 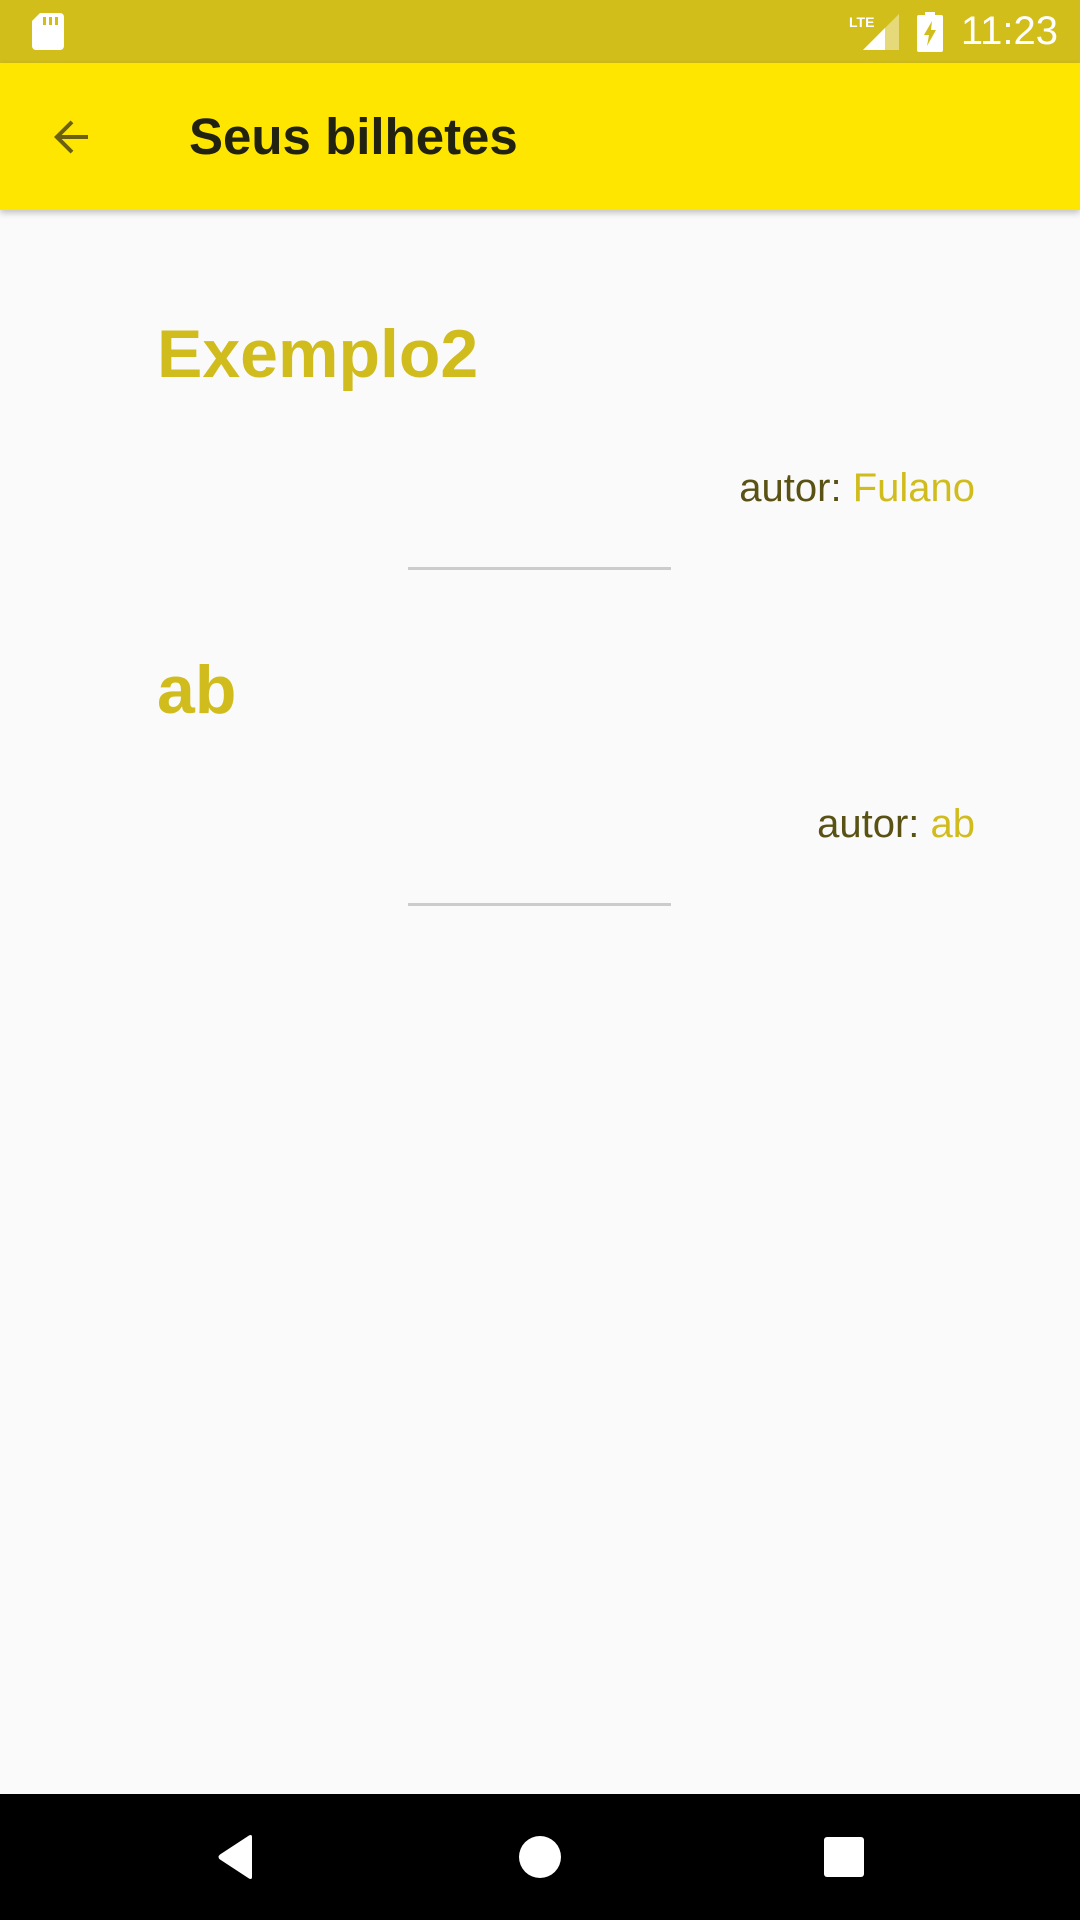 What do you see at coordinates (318, 354) in the screenshot?
I see `note-title: Exemplo2` at bounding box center [318, 354].